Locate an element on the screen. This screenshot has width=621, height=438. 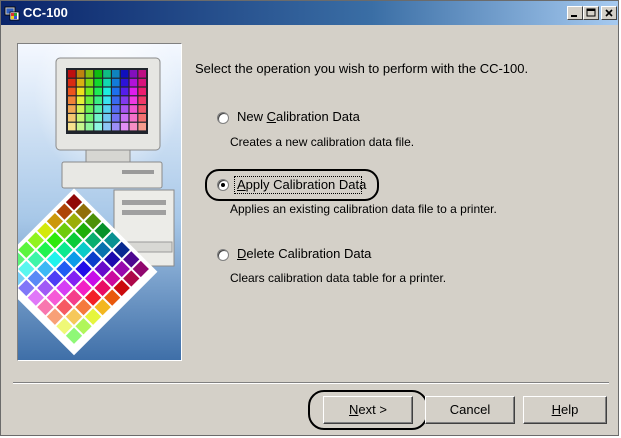
button-separator is located at coordinates (311, 383).